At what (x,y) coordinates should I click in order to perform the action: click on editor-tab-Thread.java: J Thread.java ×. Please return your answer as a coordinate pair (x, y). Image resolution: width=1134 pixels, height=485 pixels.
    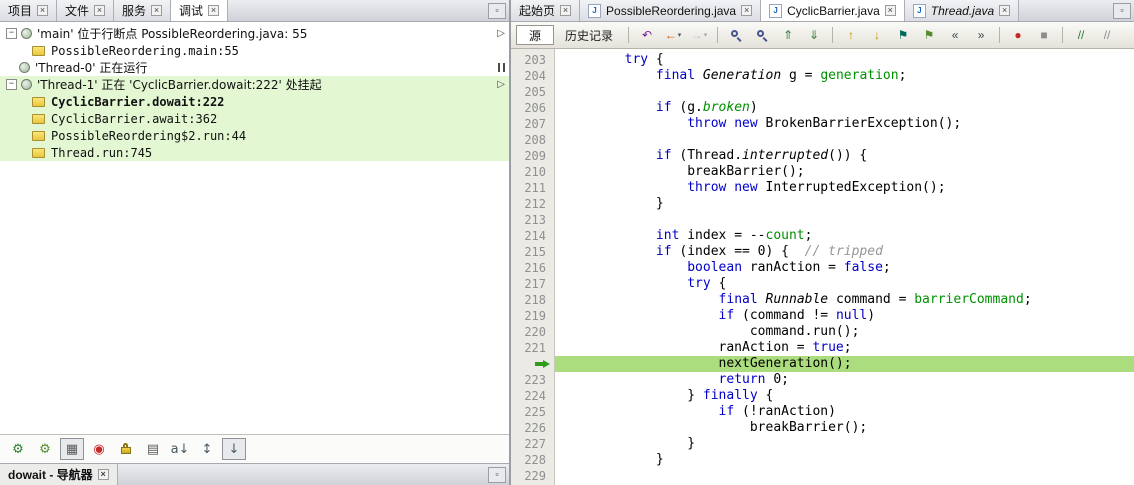
    Looking at the image, I should click on (962, 10).